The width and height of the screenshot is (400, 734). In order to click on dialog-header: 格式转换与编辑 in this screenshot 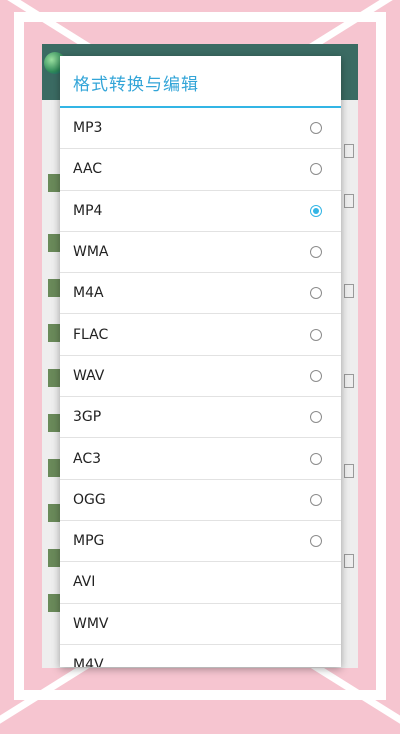, I will do `click(200, 82)`.